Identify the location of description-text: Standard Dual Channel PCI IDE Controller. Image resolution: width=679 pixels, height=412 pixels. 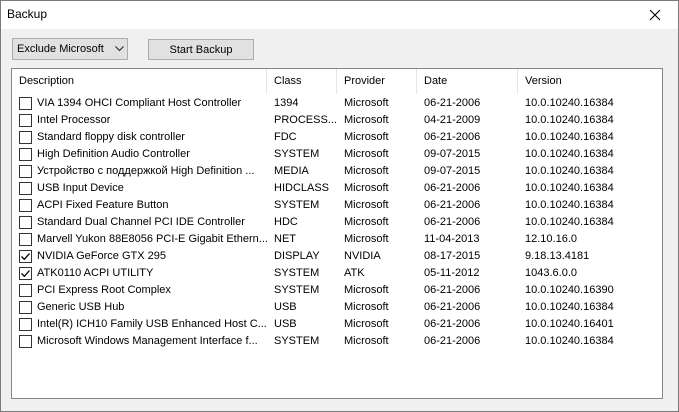
(141, 222).